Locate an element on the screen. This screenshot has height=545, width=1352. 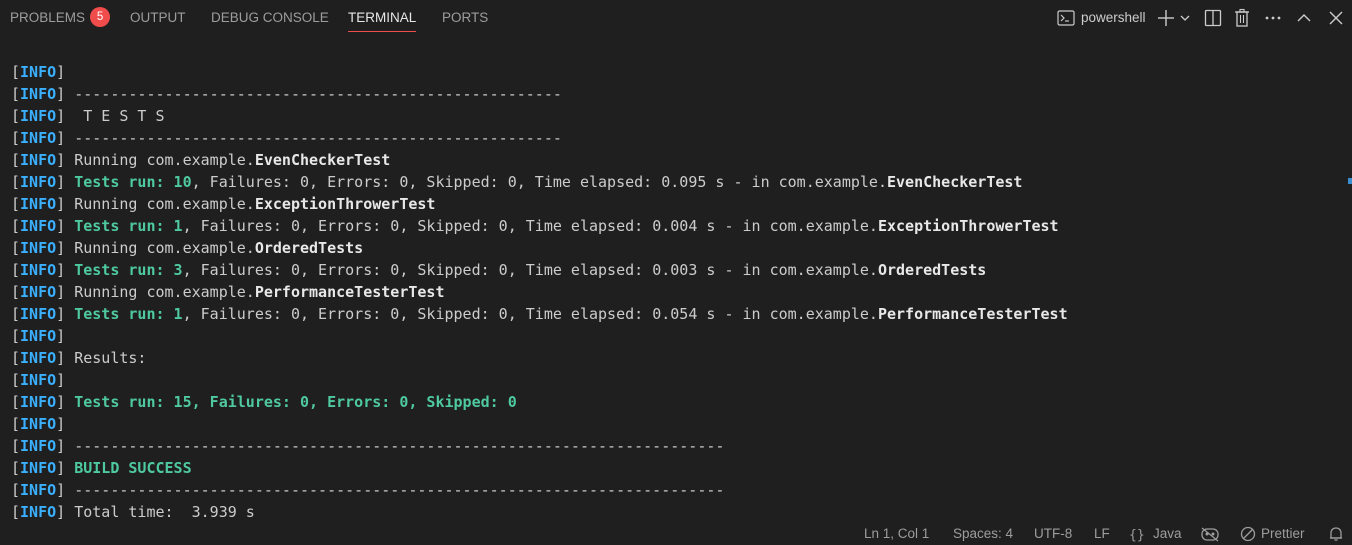
prettier-disabled-icon is located at coordinates (1248, 535).